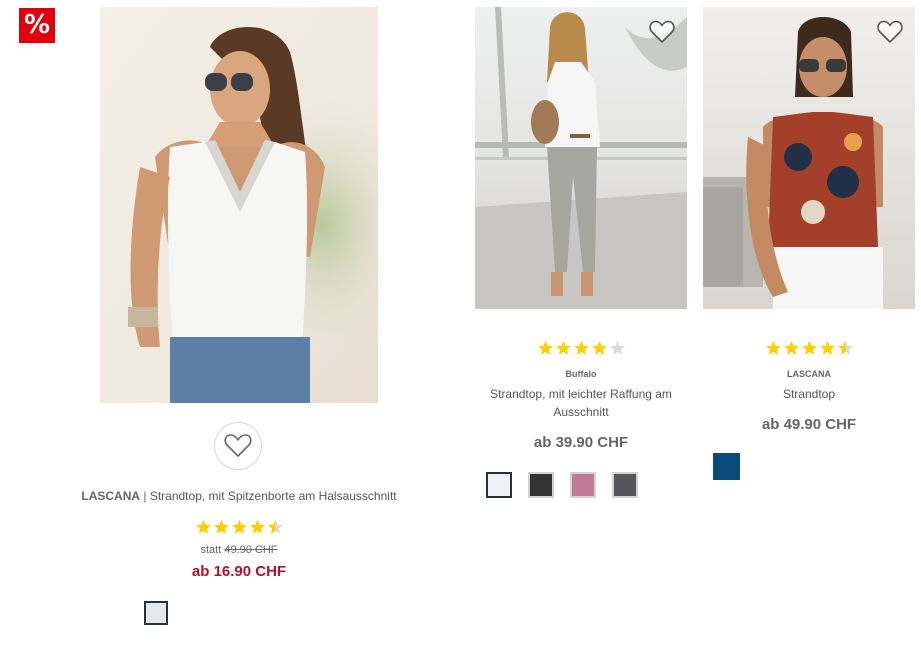 Image resolution: width=921 pixels, height=648 pixels. Describe the element at coordinates (581, 374) in the screenshot. I see `product-brand: Buffalo` at that location.